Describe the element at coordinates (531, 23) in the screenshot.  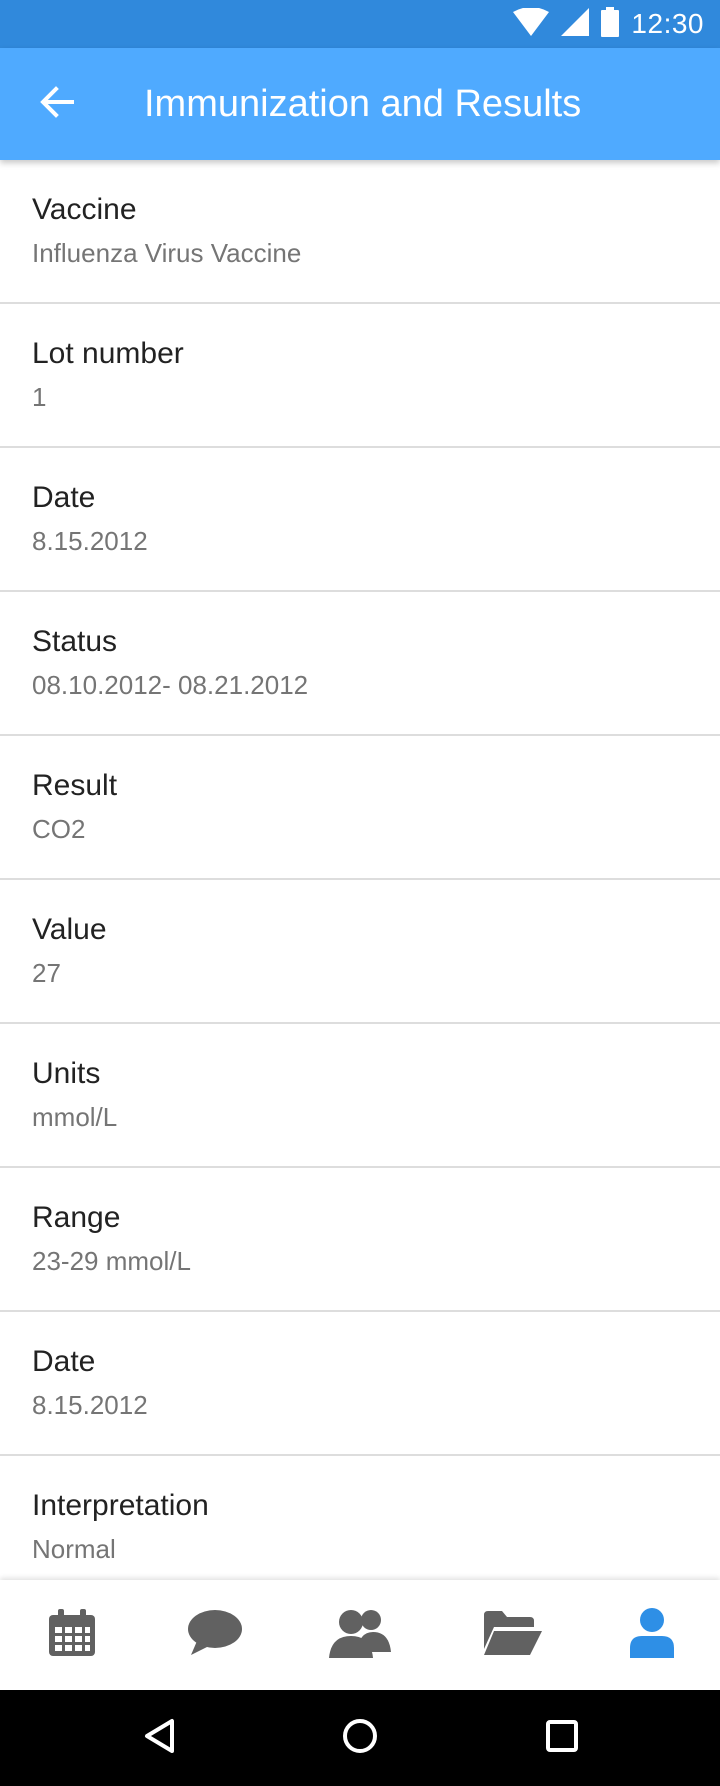
I see `wifi-icon` at that location.